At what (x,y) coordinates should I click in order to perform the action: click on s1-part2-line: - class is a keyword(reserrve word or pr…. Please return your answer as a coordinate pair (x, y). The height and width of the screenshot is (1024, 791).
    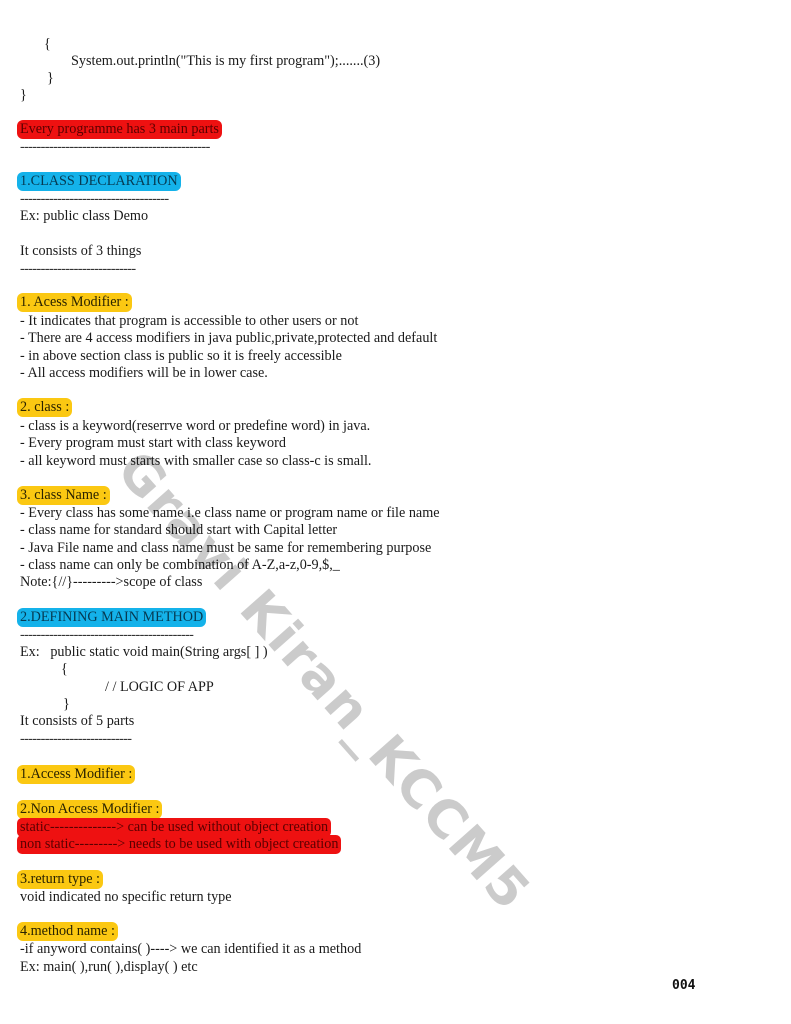
    Looking at the image, I should click on (195, 426).